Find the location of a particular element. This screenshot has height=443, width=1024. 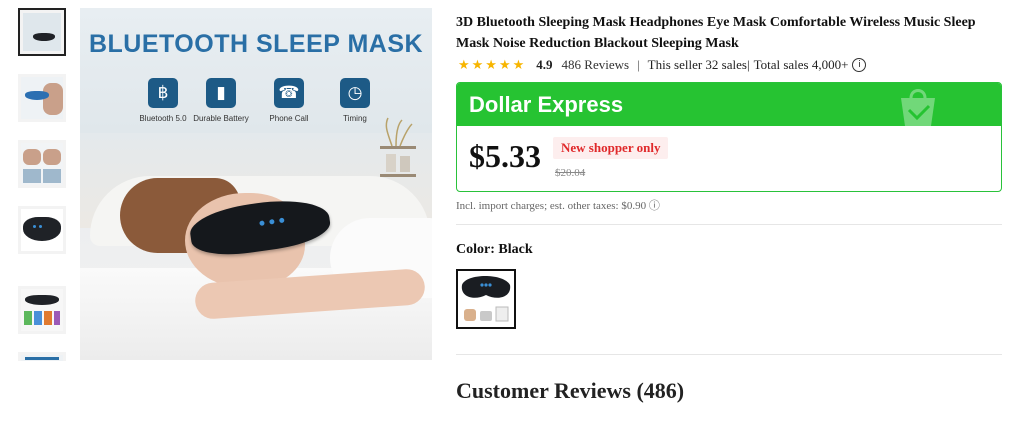

total-sales: Total sales 4,000+ is located at coordinates (801, 64).